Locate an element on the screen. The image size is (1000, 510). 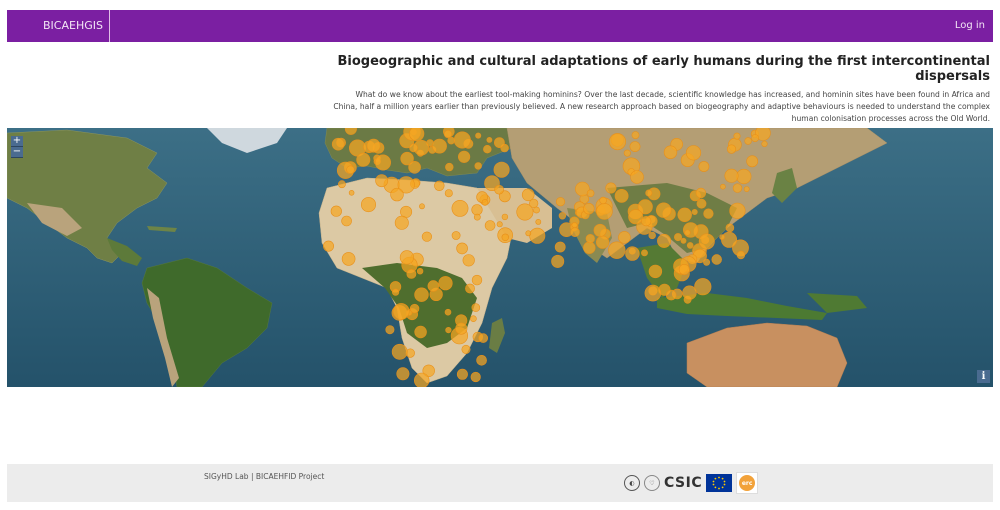
info-button: i is located at coordinates (983, 376).